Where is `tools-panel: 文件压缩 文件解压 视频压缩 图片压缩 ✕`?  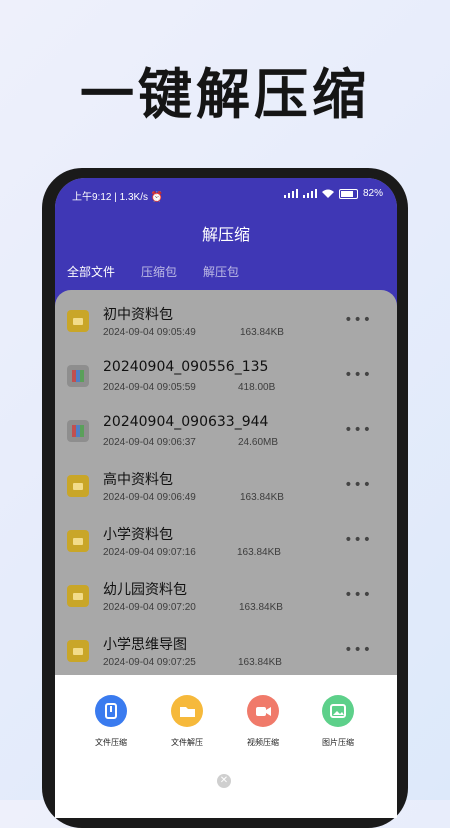 tools-panel: 文件压缩 文件解压 视频压缩 图片压缩 ✕ is located at coordinates (226, 746).